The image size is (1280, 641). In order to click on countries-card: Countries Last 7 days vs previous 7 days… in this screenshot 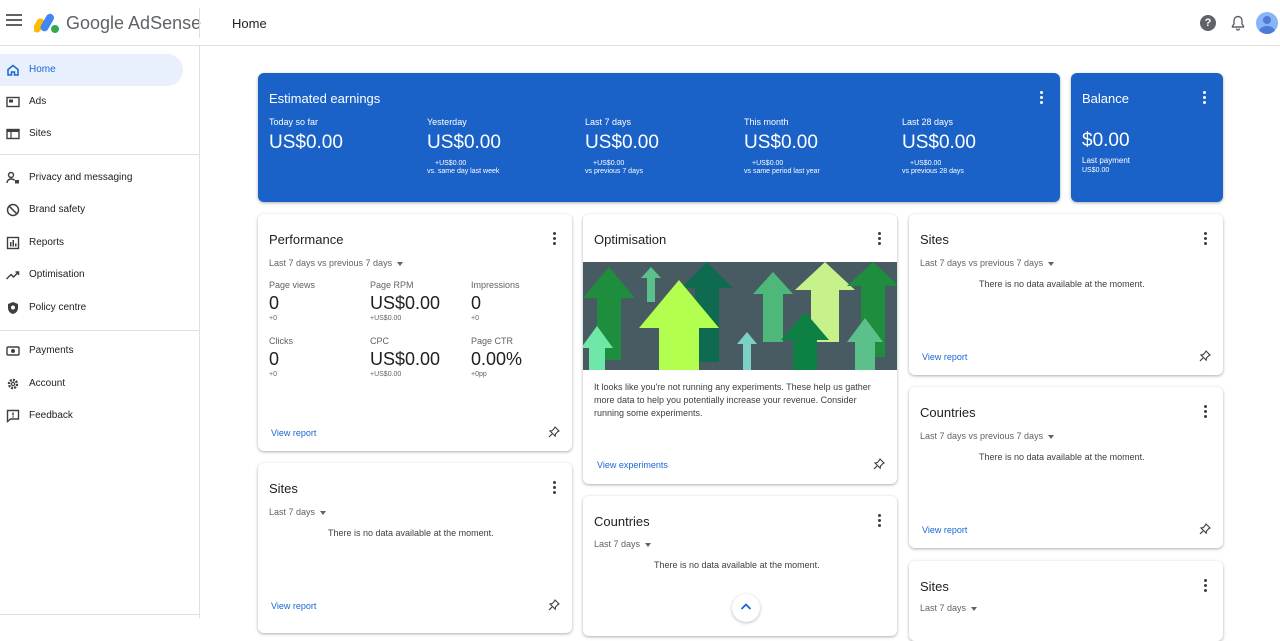, I will do `click(1066, 467)`.